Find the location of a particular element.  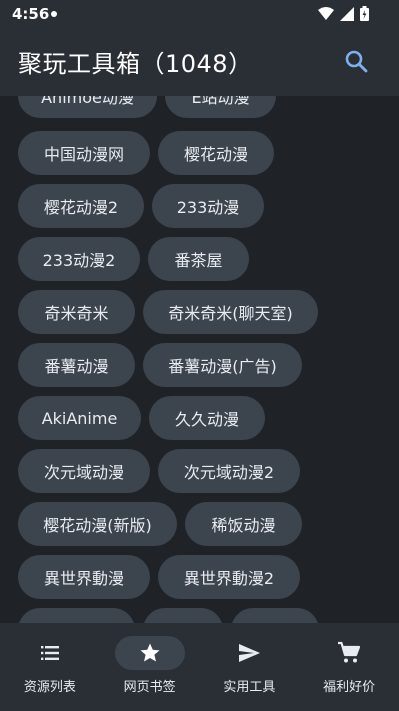

nav-label: 实用工具 is located at coordinates (249, 687).